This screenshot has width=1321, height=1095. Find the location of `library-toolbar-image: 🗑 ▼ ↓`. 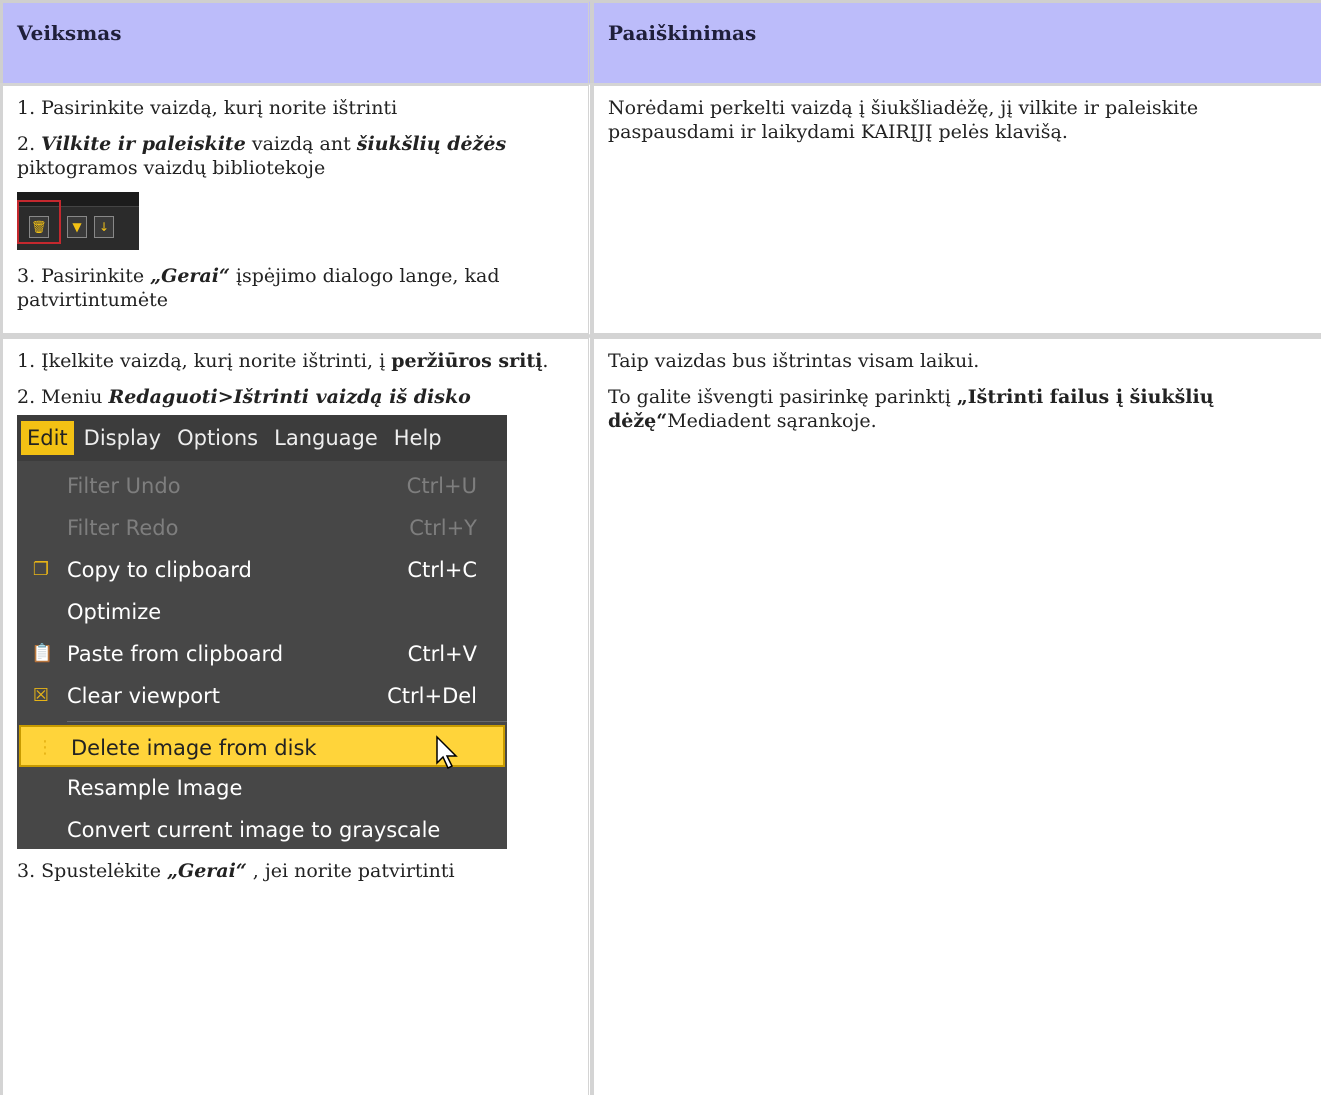

library-toolbar-image: 🗑 ▼ ↓ is located at coordinates (78, 221).